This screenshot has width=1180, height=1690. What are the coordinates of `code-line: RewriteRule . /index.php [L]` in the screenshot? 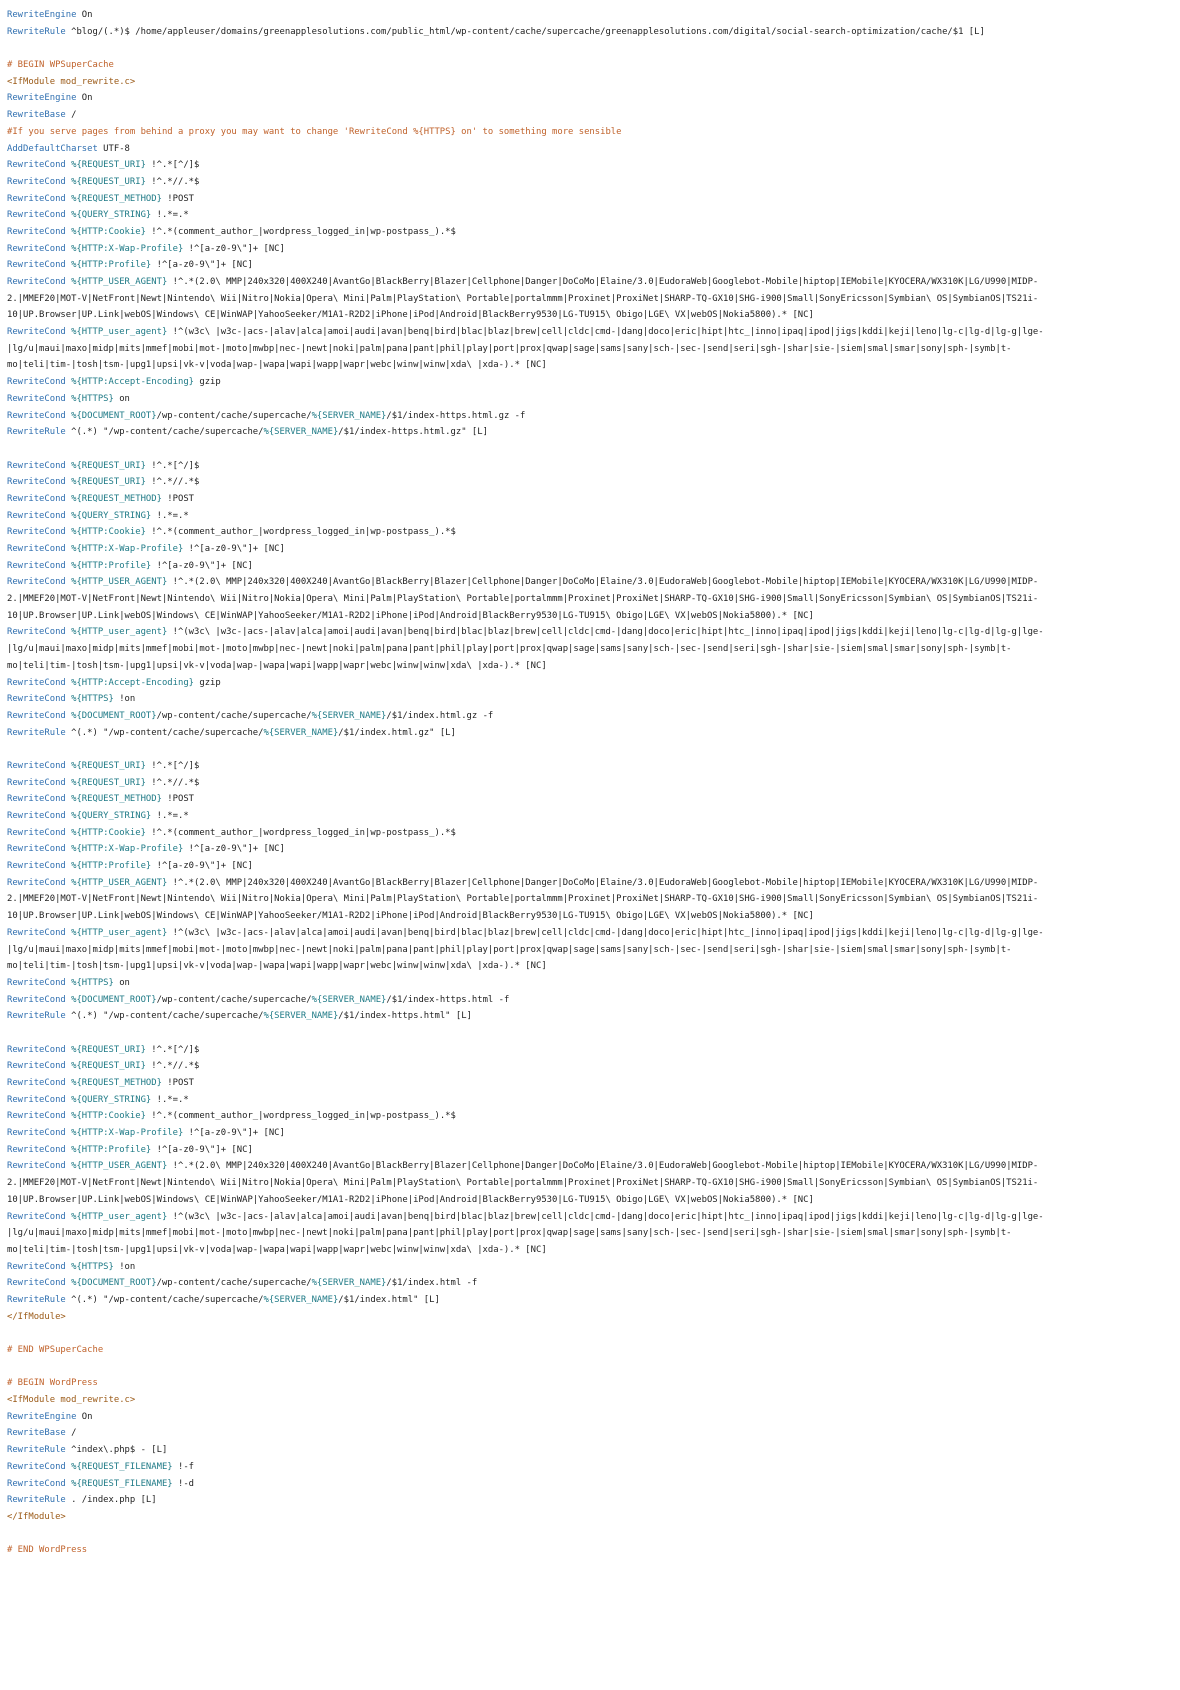 It's located at (82, 1500).